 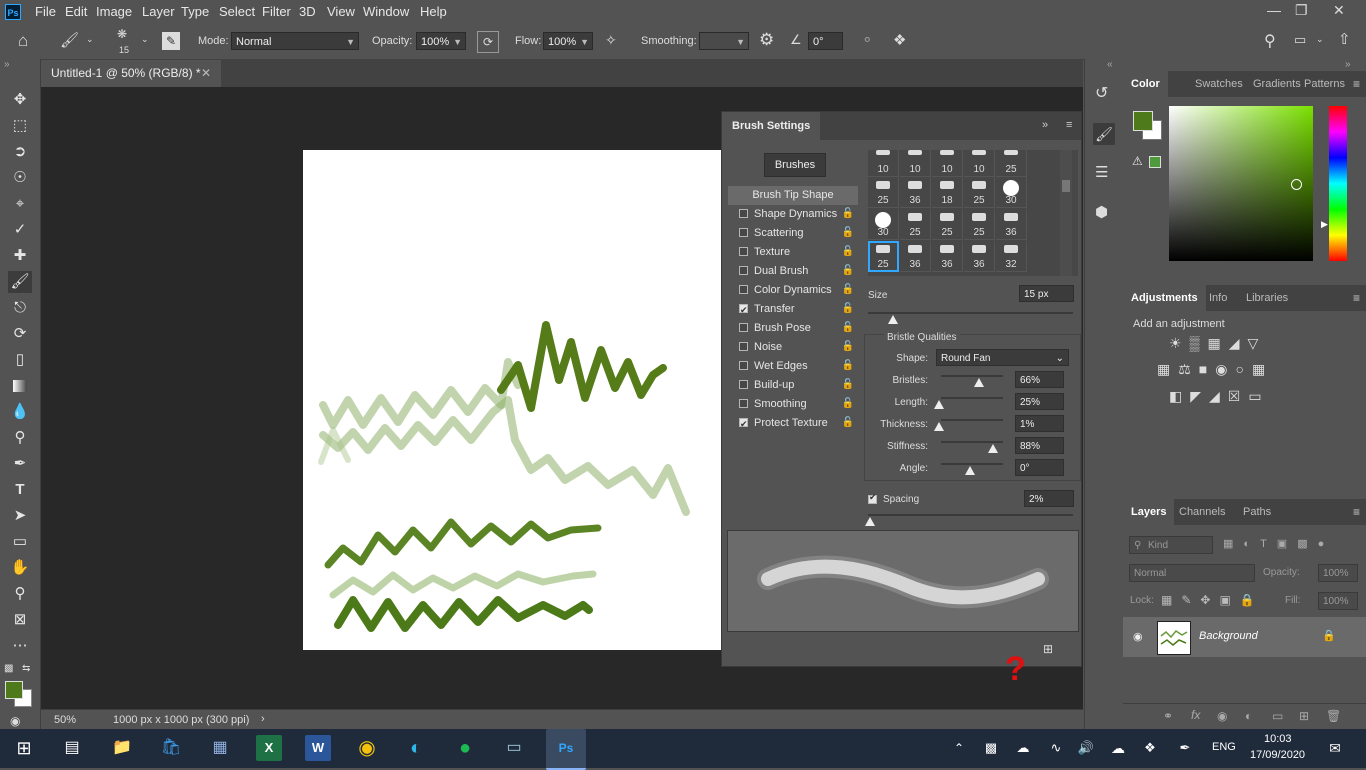 I want to click on photoshop-taskbar-icon: Ps, so click(x=566, y=749).